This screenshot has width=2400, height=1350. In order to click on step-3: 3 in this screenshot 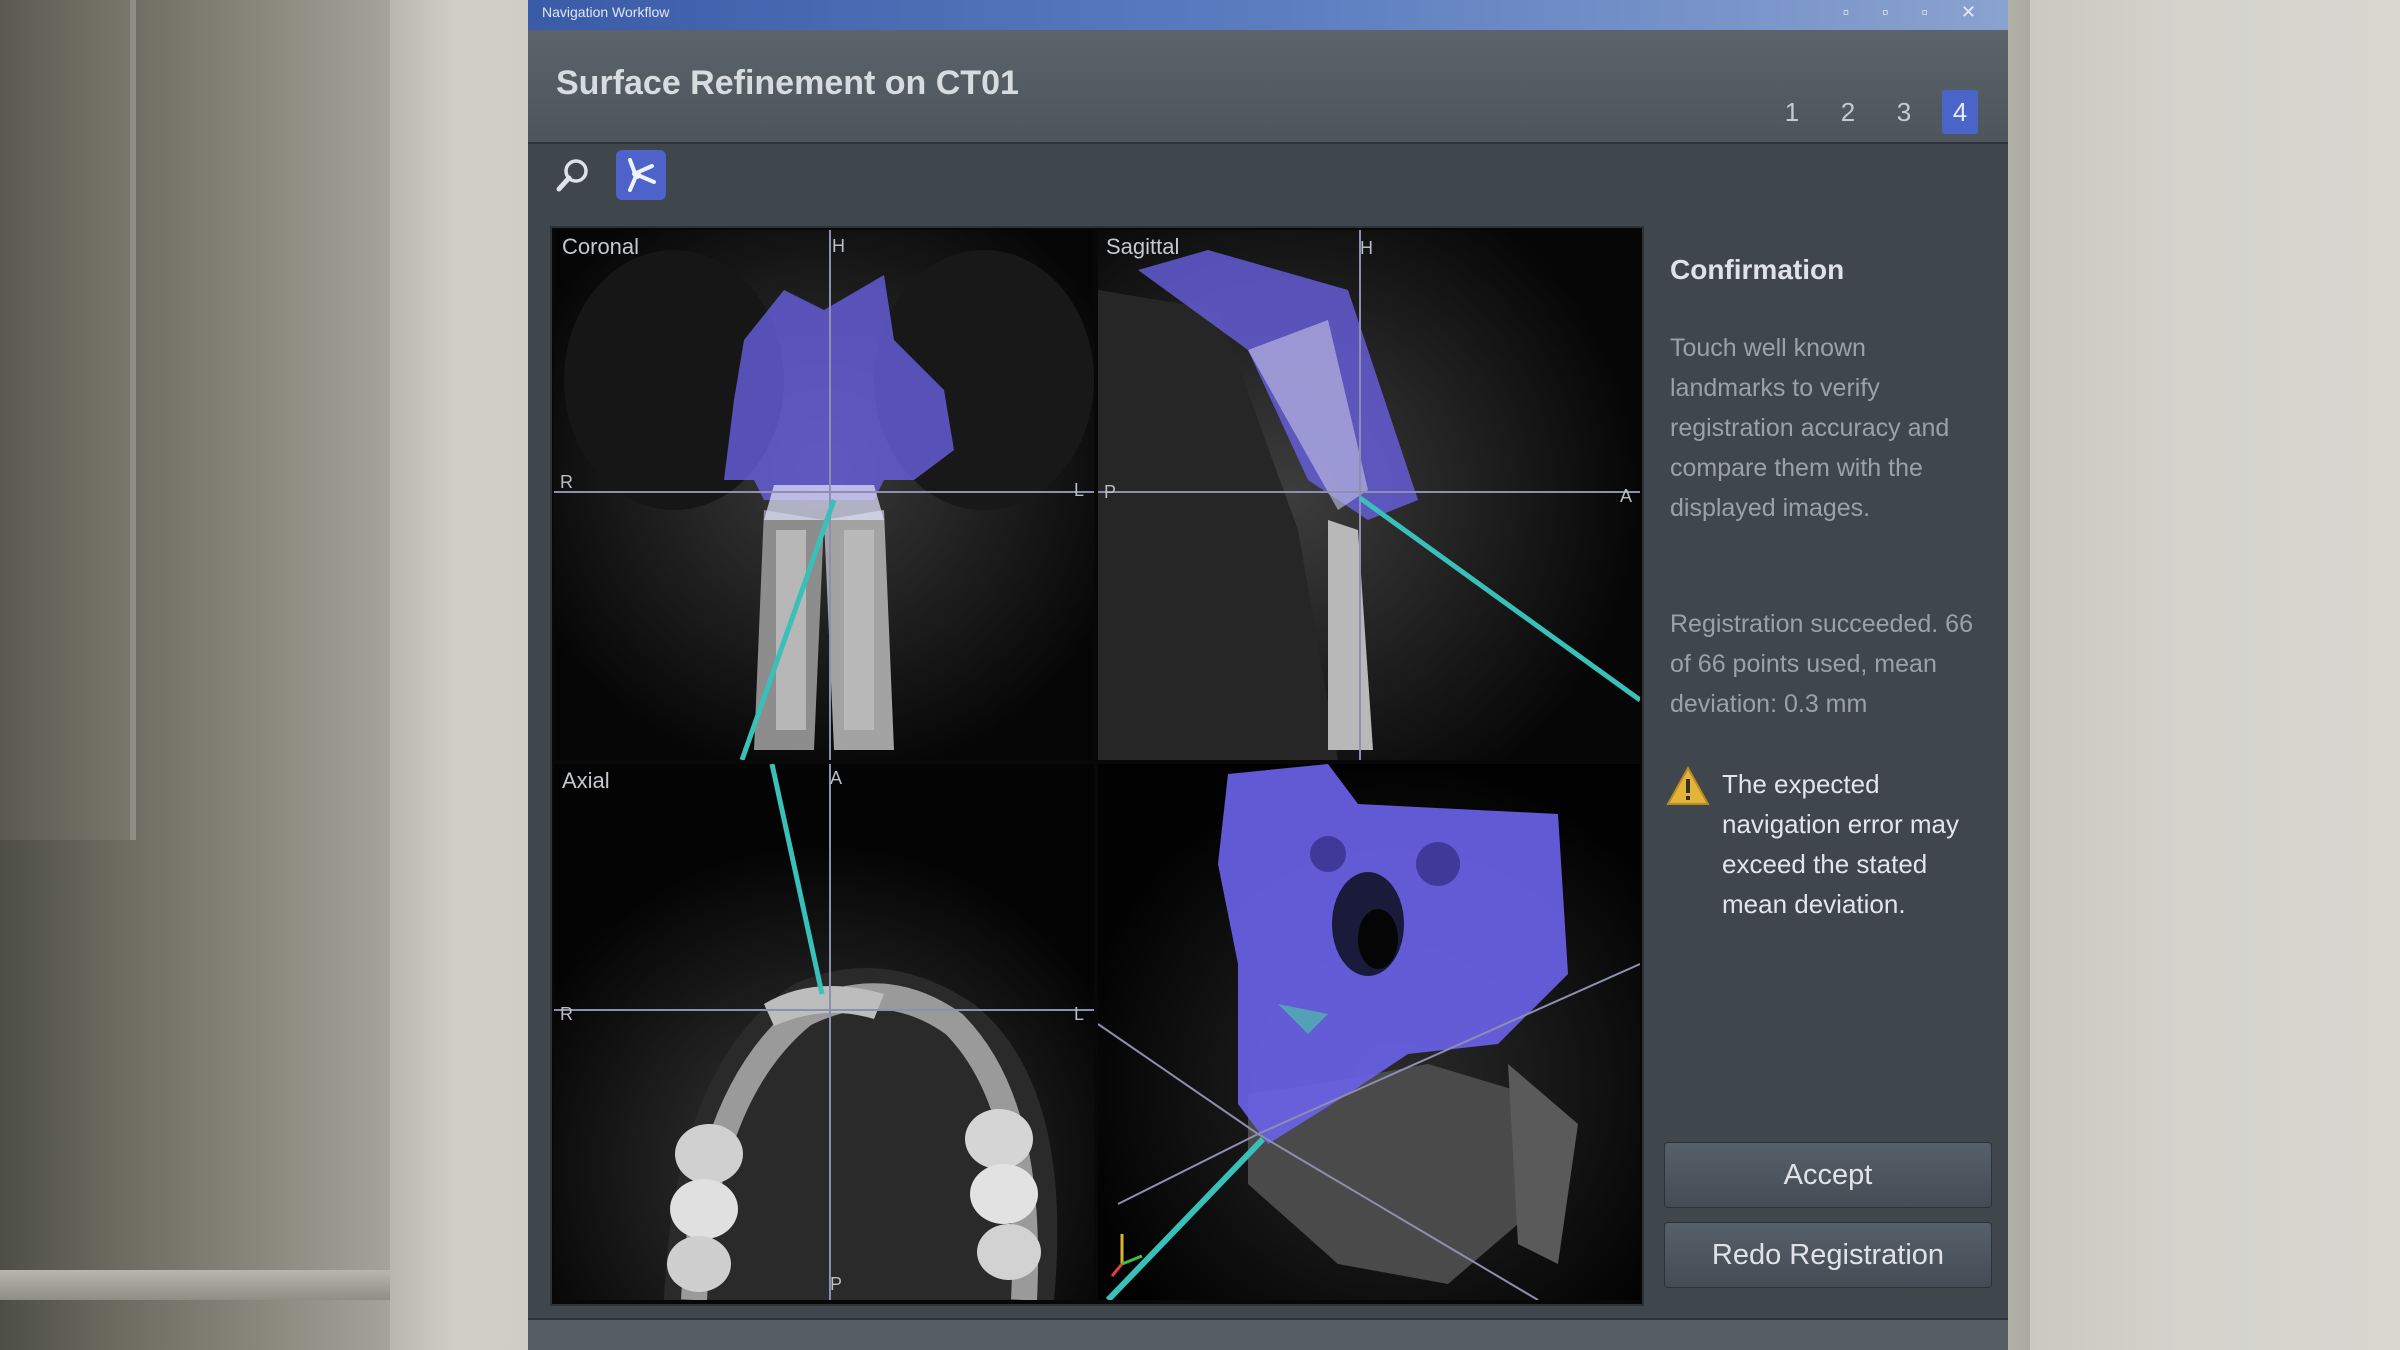, I will do `click(1904, 112)`.